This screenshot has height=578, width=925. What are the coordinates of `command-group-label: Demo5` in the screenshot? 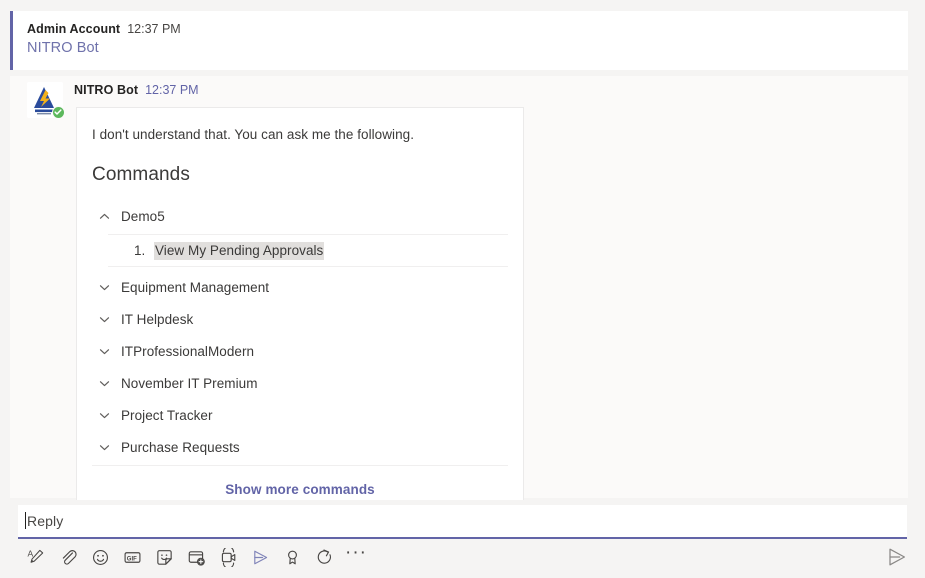 It's located at (143, 216).